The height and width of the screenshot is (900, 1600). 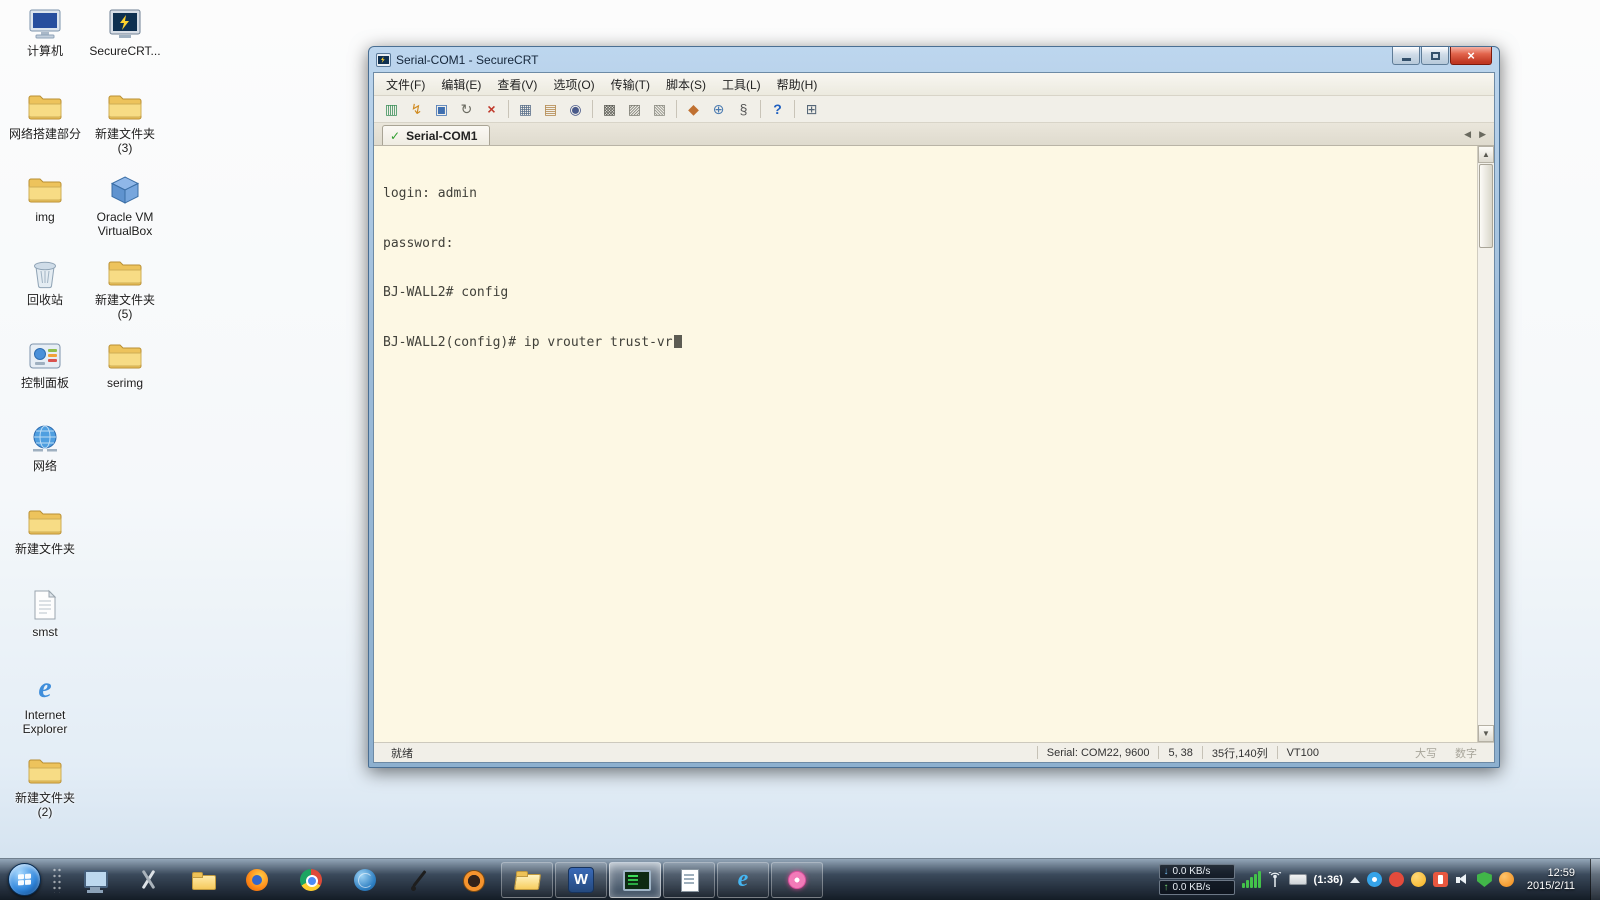 I want to click on copy-button: ▦, so click(x=525, y=109).